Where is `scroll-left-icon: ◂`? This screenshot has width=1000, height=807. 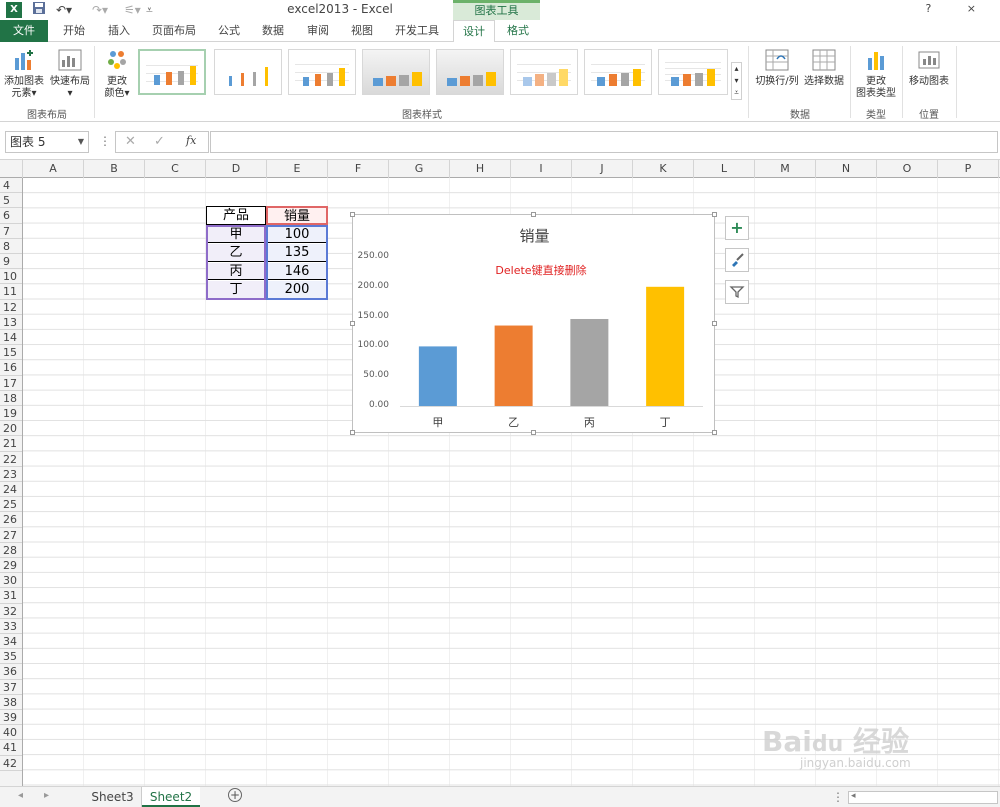
scroll-left-icon: ◂ is located at coordinates (853, 796).